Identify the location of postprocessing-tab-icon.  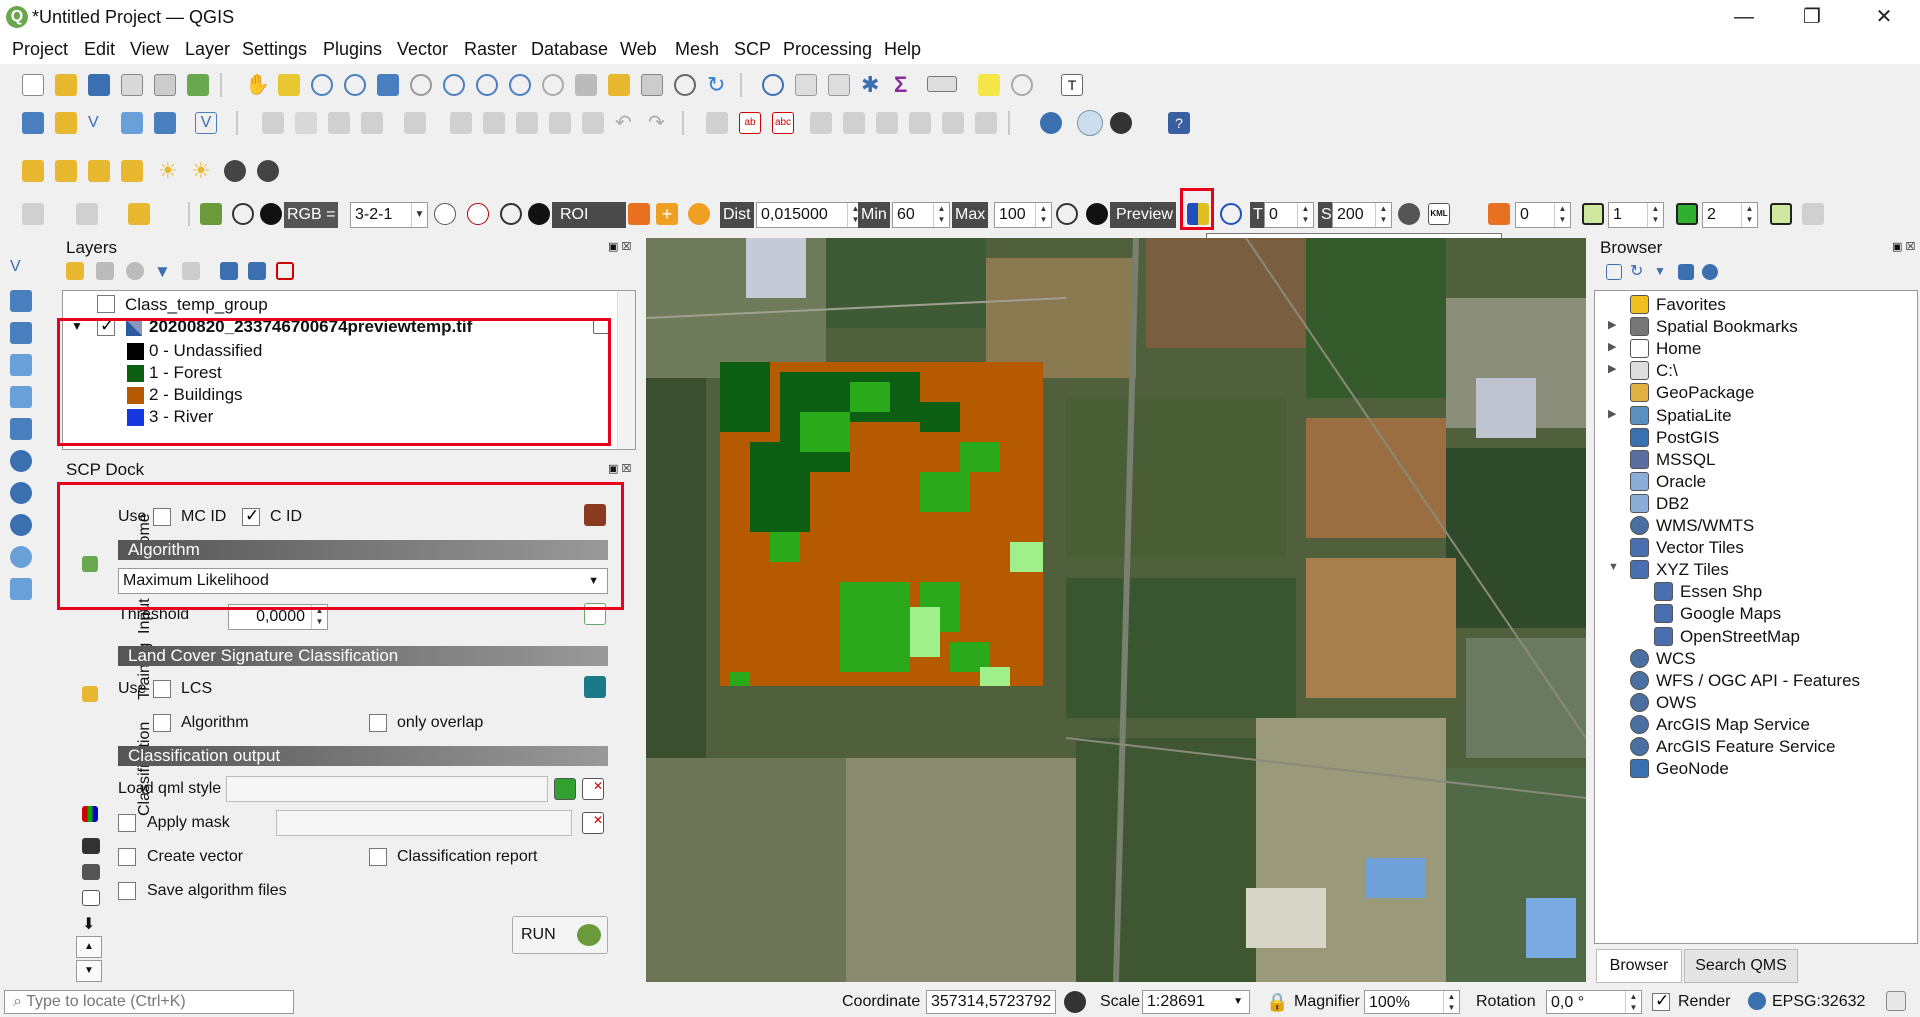
(91, 846).